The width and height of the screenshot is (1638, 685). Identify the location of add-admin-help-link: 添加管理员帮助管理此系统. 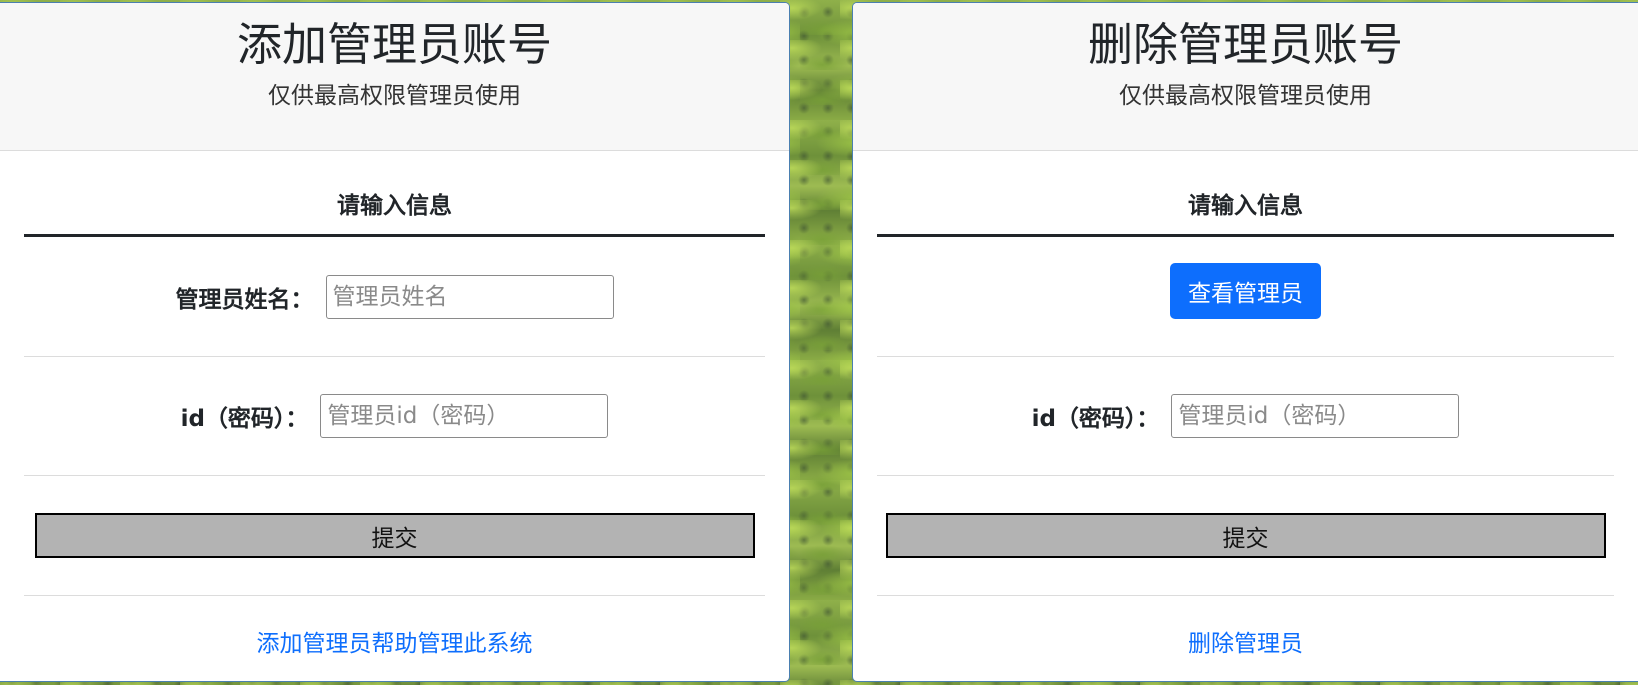
(395, 641).